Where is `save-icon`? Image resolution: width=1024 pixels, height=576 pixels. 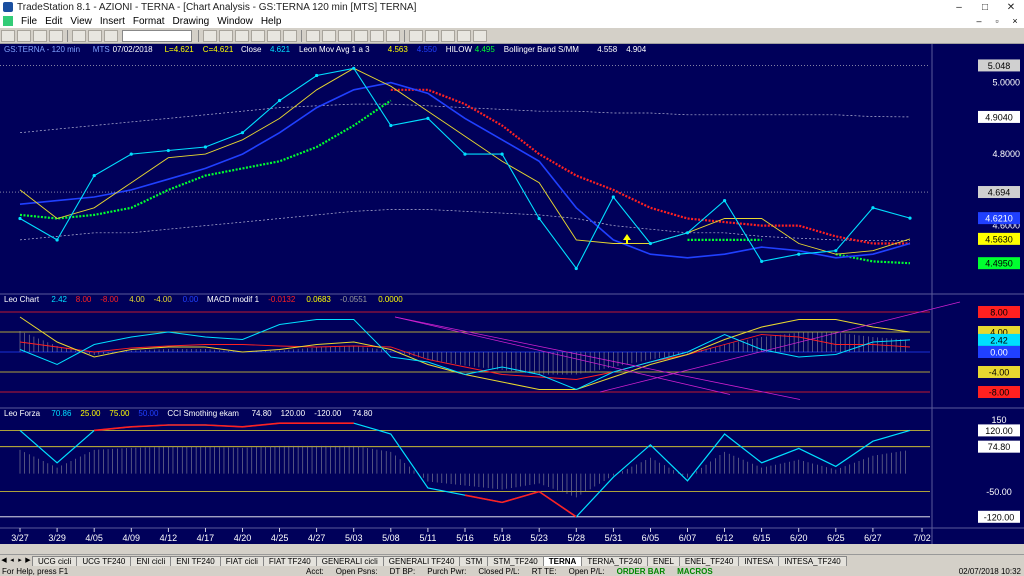
save-icon is located at coordinates (40, 35).